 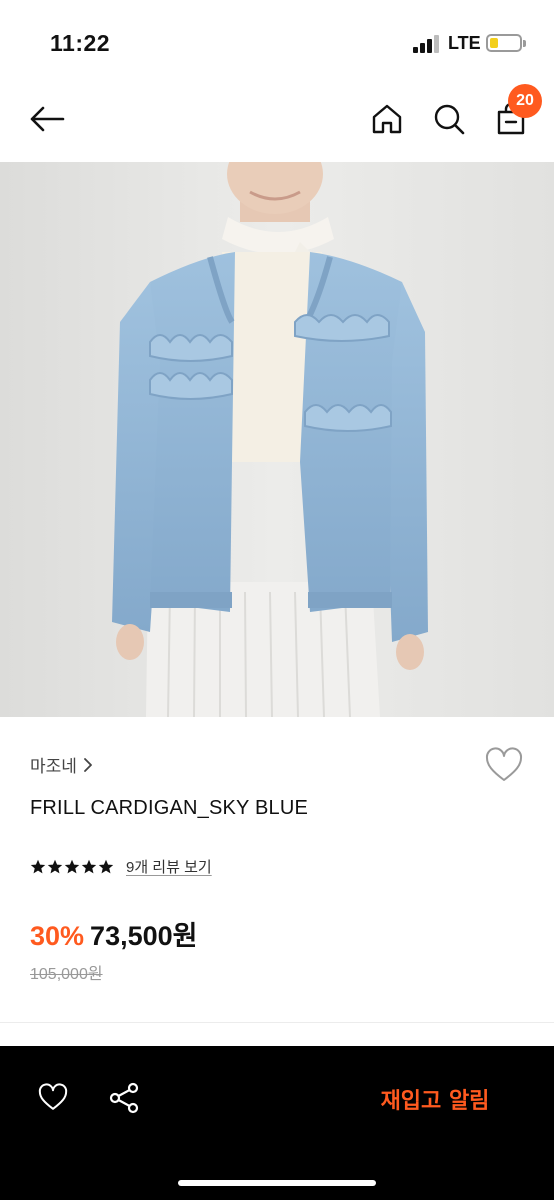 I want to click on share-icon, so click(x=124, y=1098).